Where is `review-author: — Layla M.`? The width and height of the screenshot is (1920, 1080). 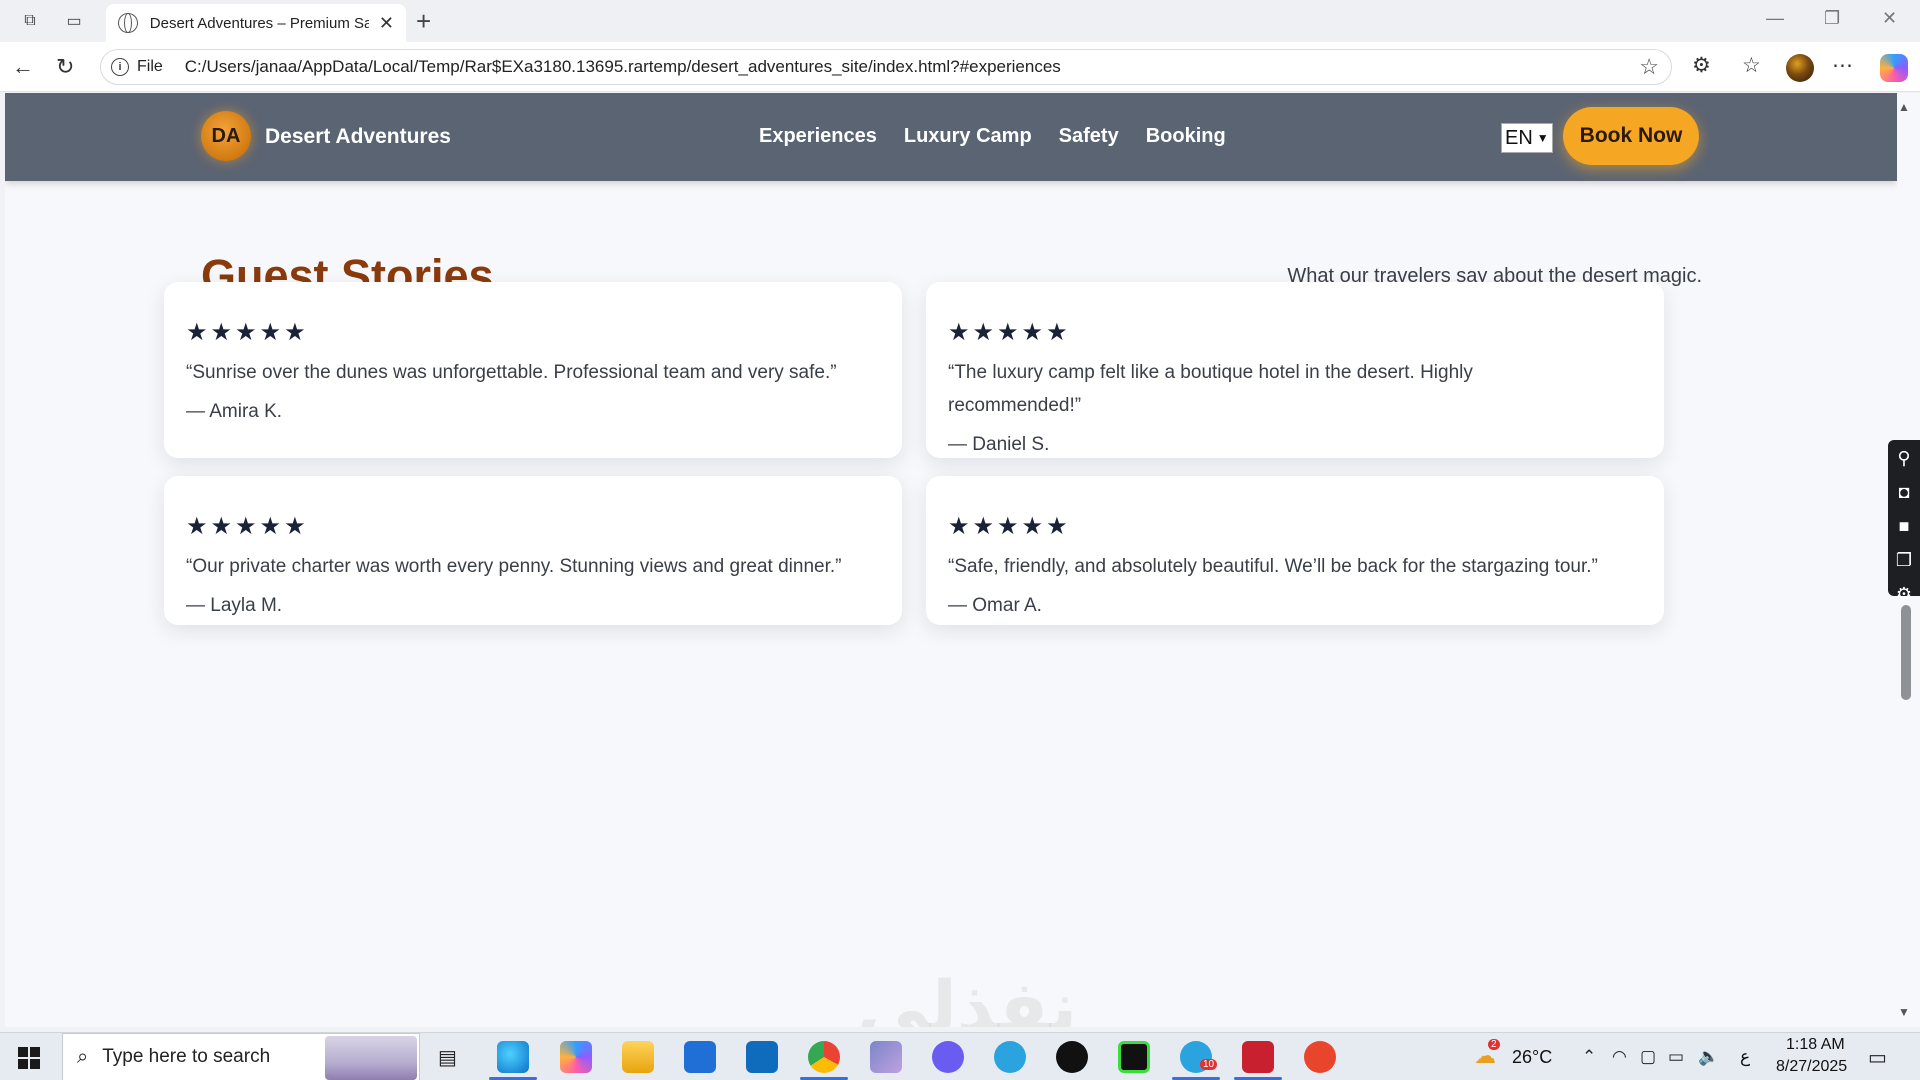 review-author: — Layla M. is located at coordinates (234, 605).